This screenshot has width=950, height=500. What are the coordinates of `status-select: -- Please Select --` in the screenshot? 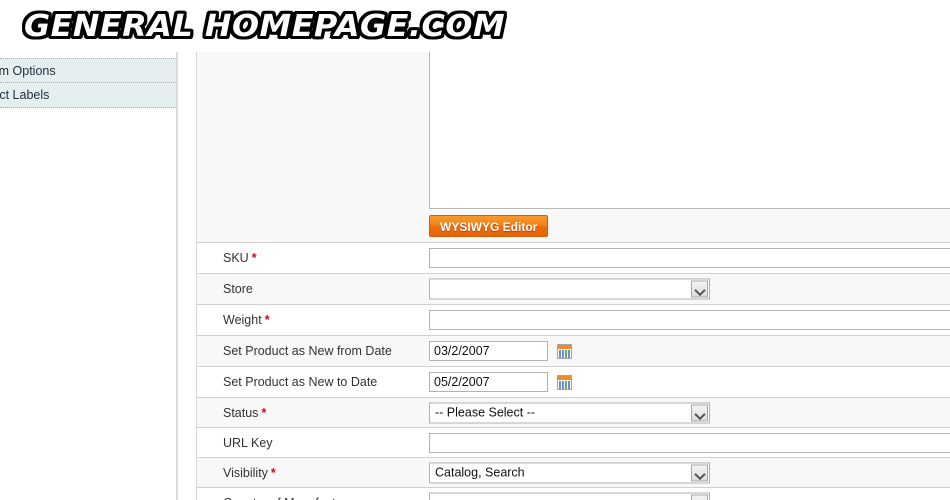 It's located at (569, 412).